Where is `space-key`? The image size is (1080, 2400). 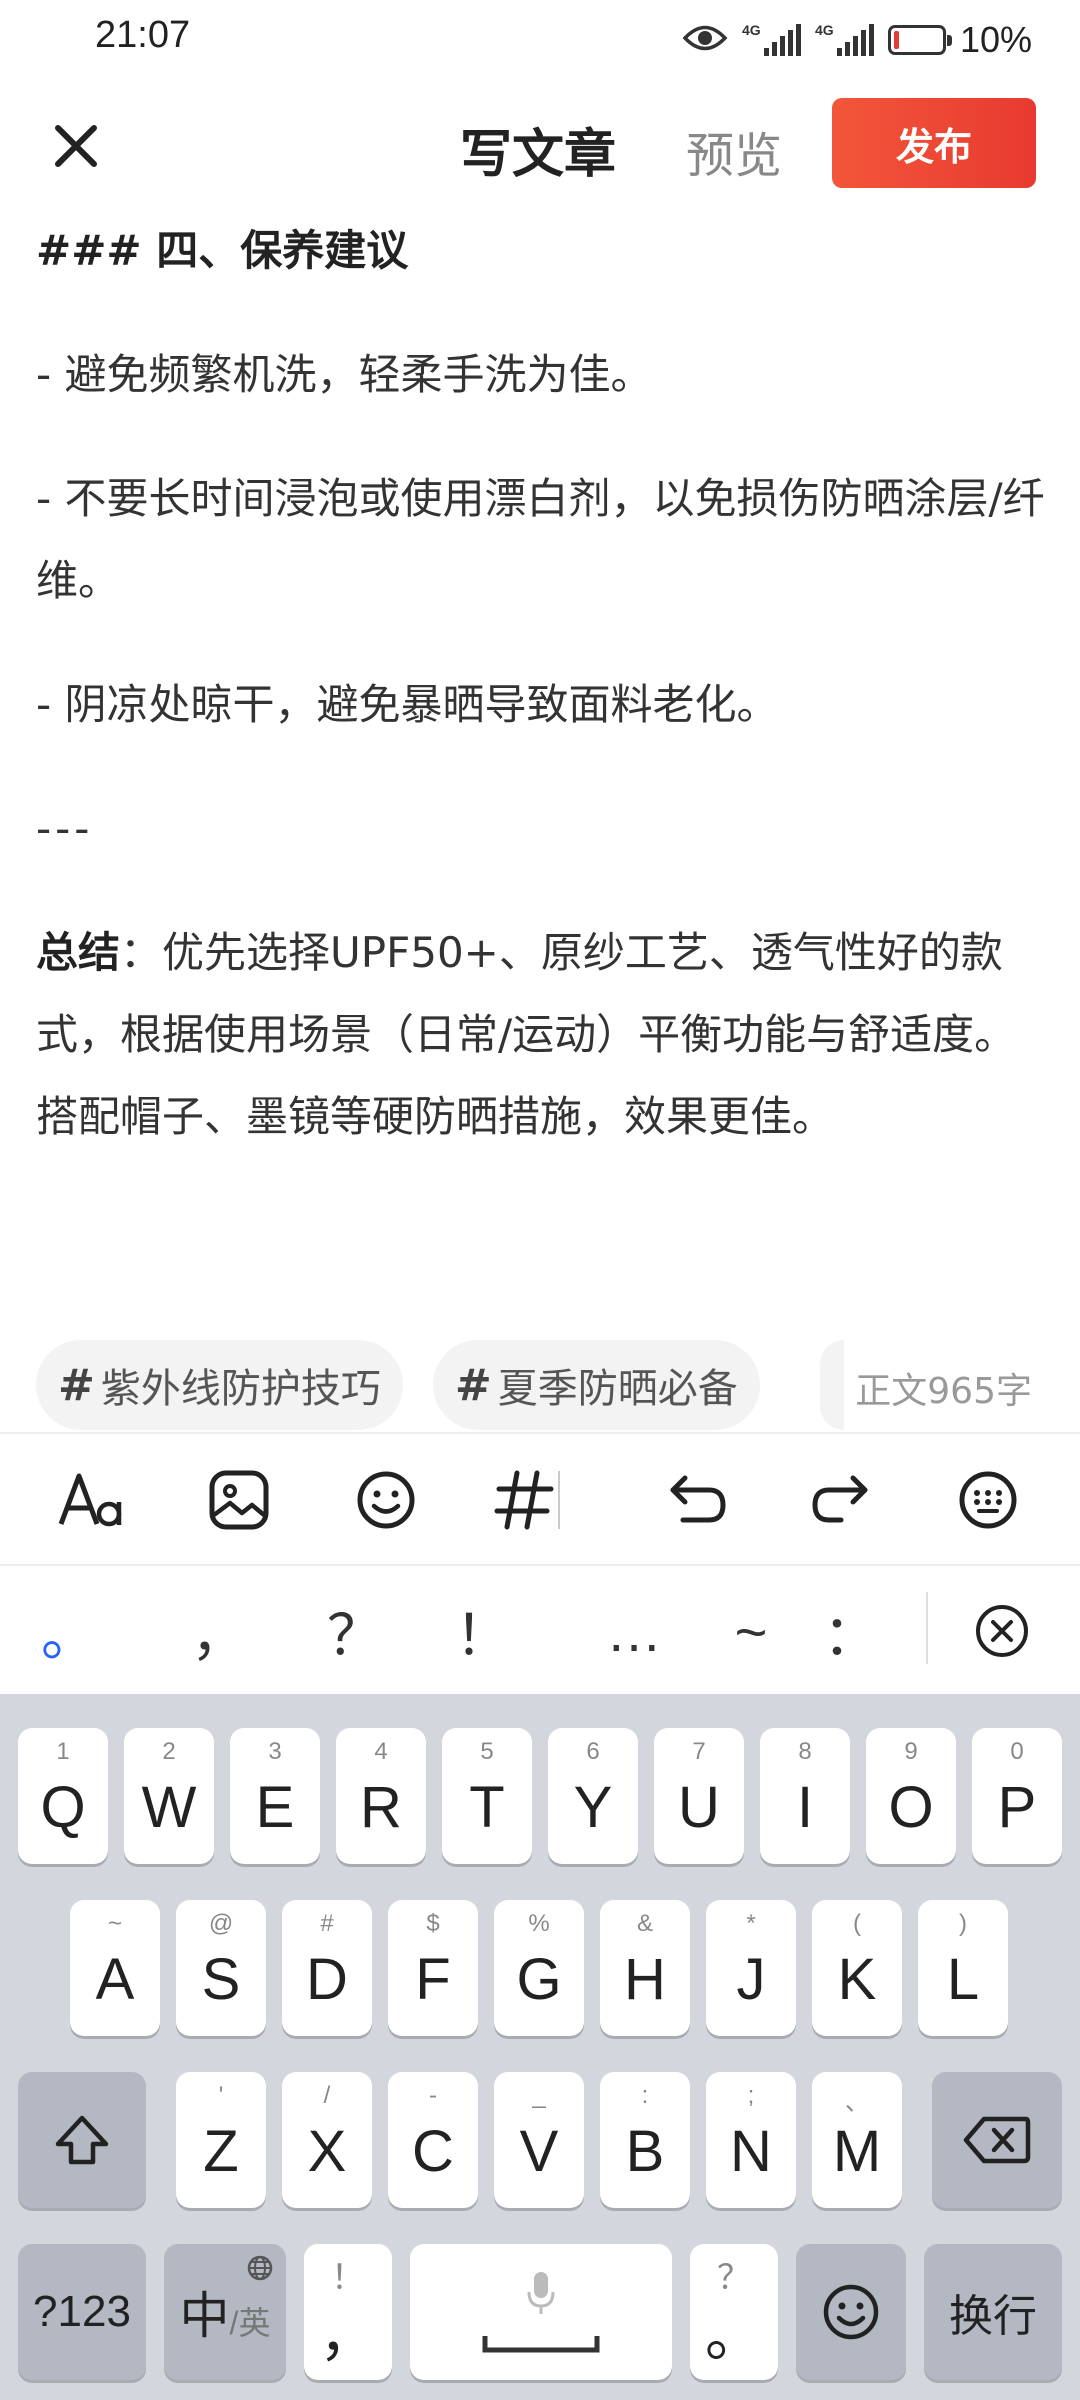 space-key is located at coordinates (541, 2312).